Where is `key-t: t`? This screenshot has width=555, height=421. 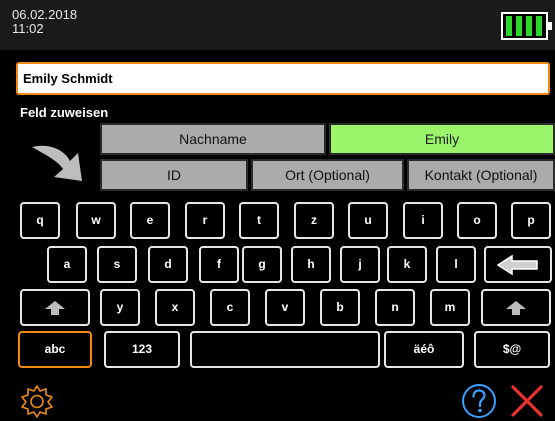
key-t: t is located at coordinates (259, 220).